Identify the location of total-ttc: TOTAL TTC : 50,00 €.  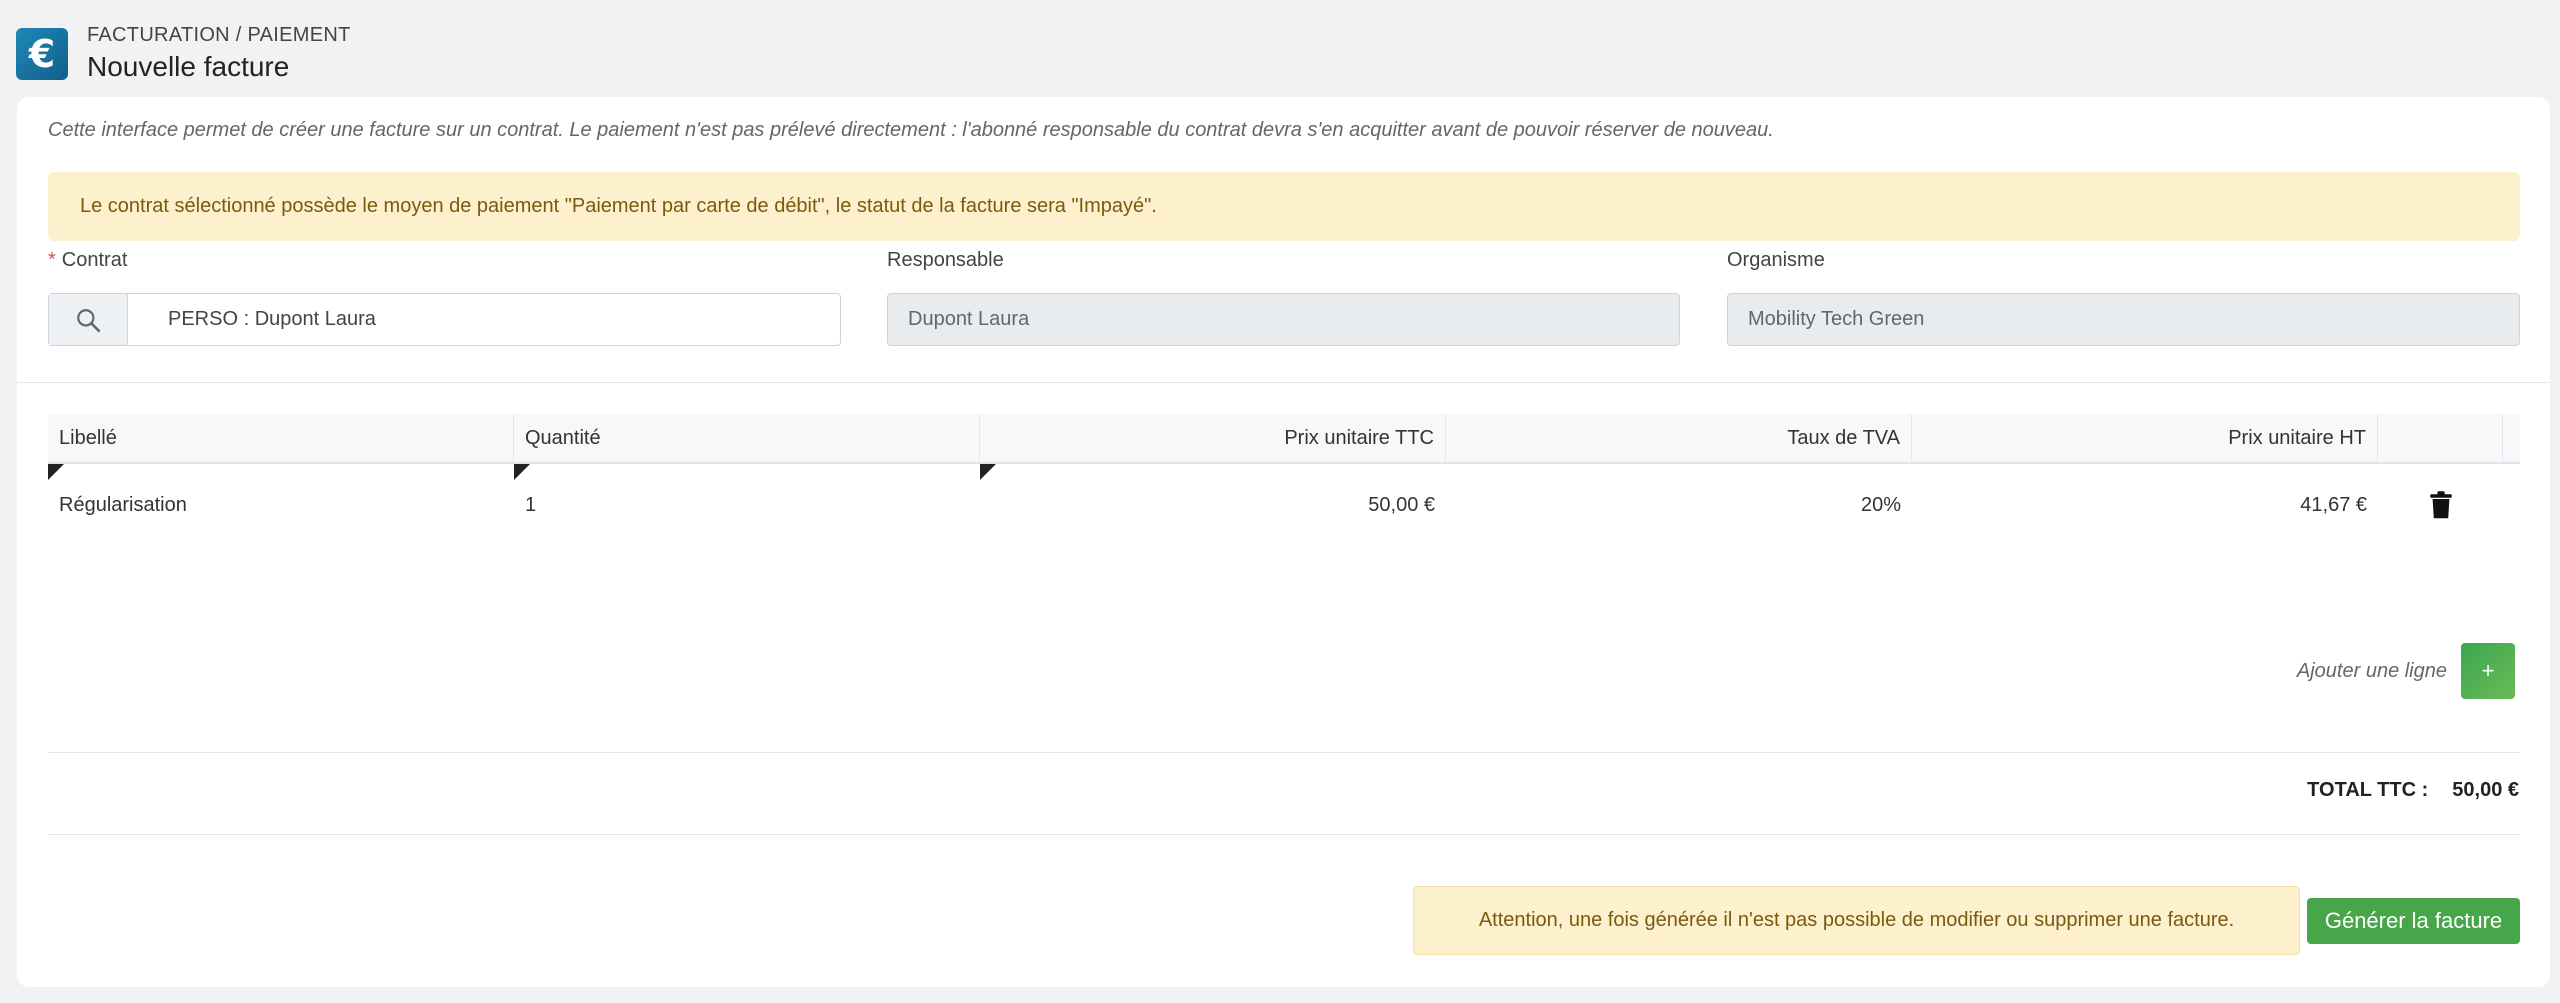
(2413, 790).